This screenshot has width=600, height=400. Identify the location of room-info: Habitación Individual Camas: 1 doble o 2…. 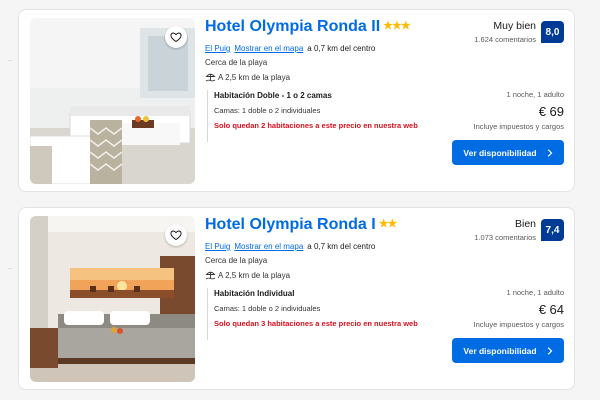
(312, 314).